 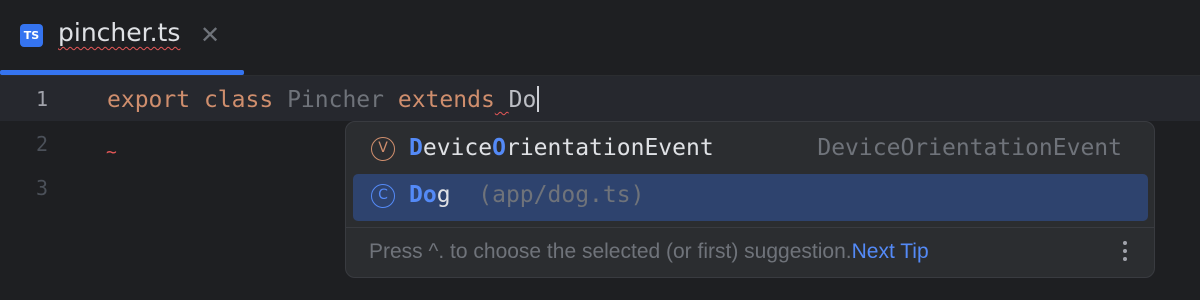 What do you see at coordinates (42, 99) in the screenshot?
I see `line-number: 1` at bounding box center [42, 99].